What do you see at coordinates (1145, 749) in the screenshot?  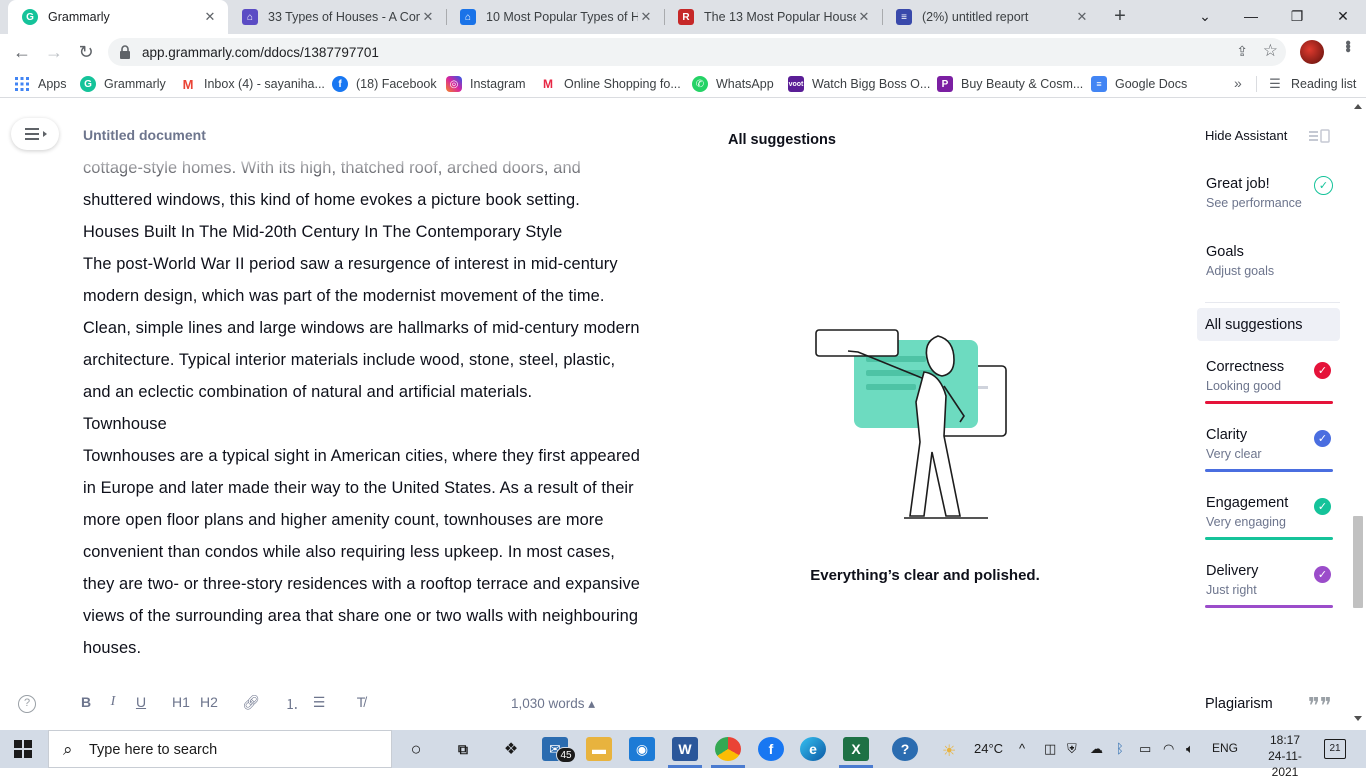 I see `battery-icon: ▭` at bounding box center [1145, 749].